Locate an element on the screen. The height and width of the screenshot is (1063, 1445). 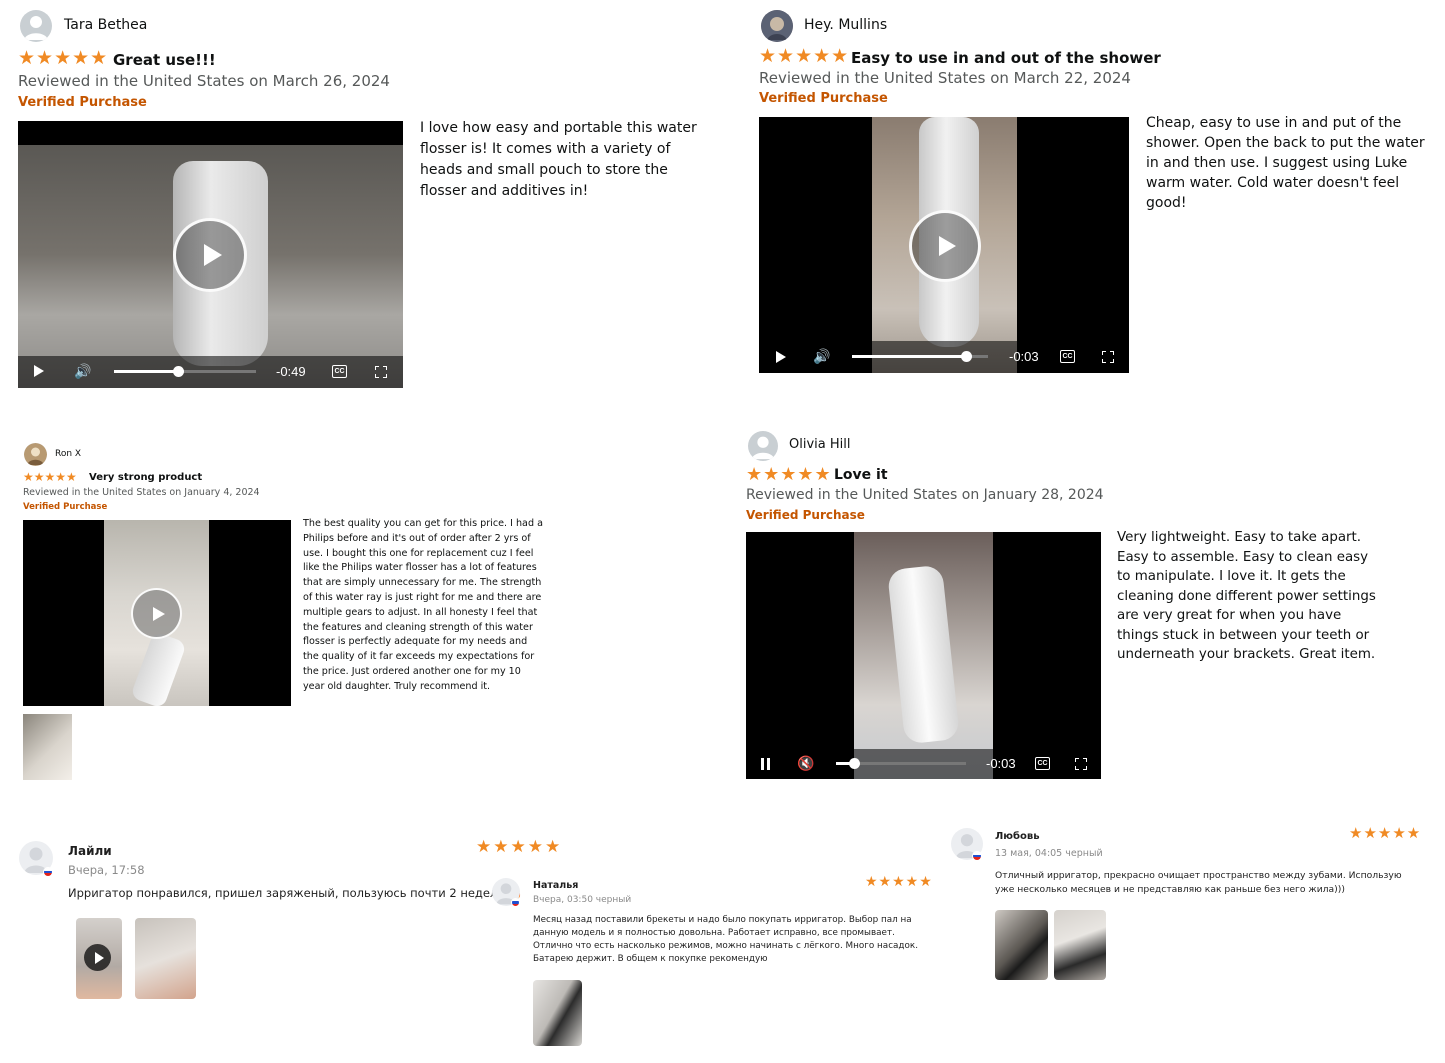
pause-icon is located at coordinates (762, 764).